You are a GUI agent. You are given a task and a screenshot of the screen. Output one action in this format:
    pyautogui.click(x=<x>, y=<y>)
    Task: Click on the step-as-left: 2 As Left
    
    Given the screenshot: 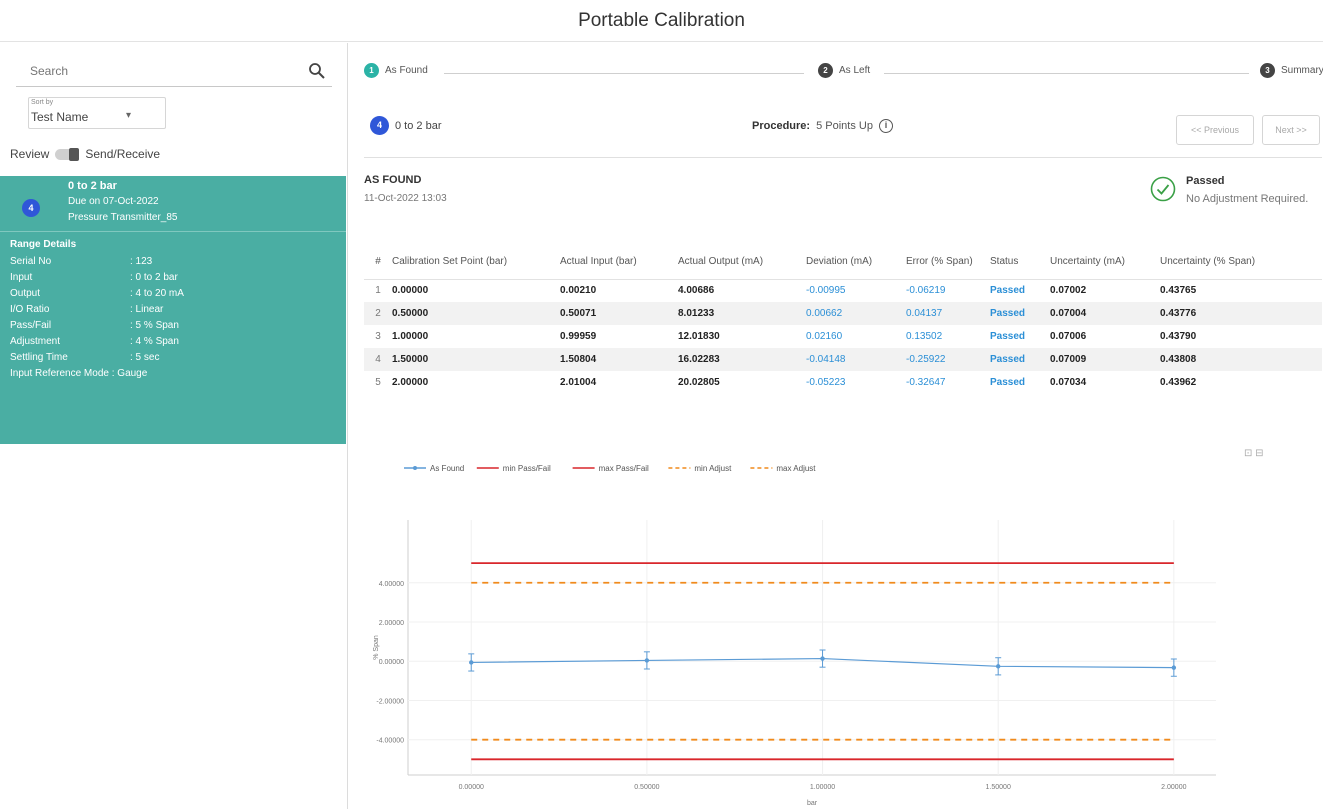 What is the action you would take?
    pyautogui.click(x=844, y=70)
    